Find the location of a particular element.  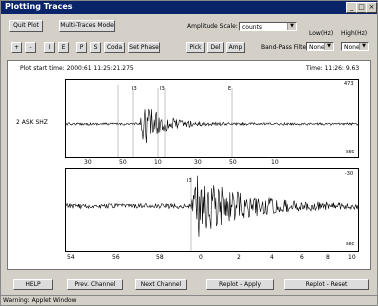

help-button: HELP is located at coordinates (33, 284).